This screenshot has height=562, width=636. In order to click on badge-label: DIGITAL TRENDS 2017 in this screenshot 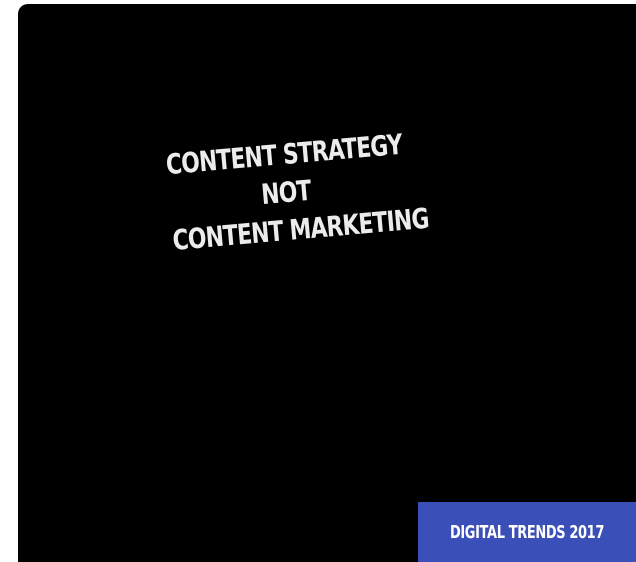, I will do `click(527, 532)`.